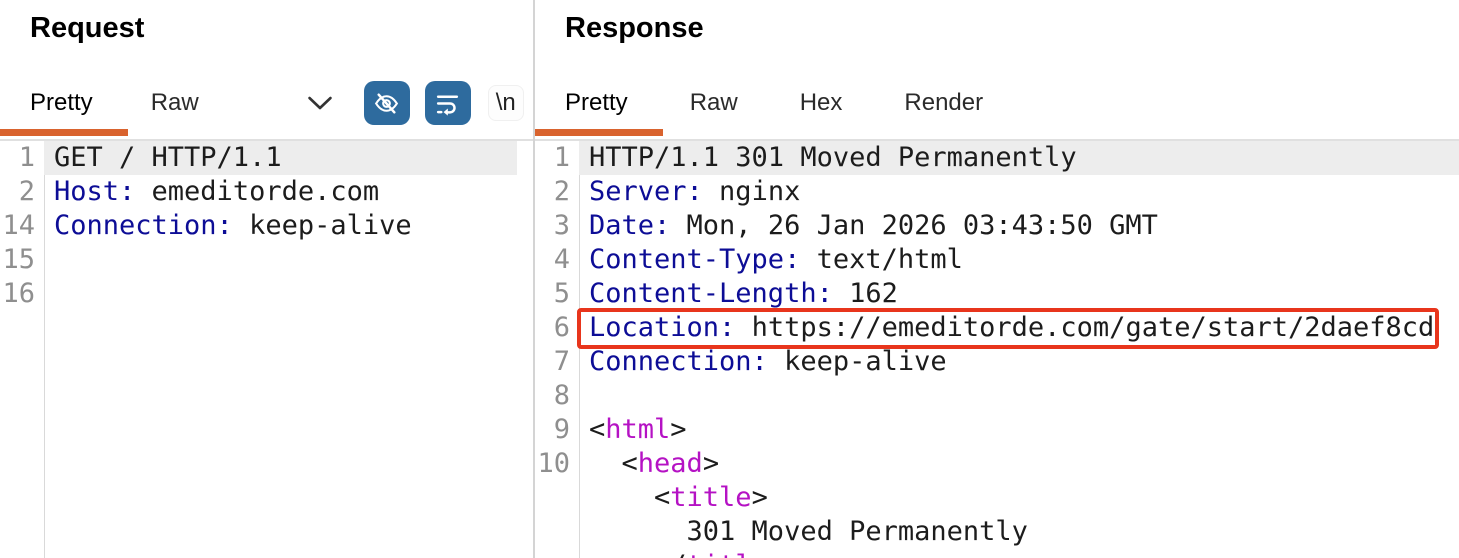 The width and height of the screenshot is (1459, 558). Describe the element at coordinates (997, 464) in the screenshot. I see `code-line: 10 <head>` at that location.